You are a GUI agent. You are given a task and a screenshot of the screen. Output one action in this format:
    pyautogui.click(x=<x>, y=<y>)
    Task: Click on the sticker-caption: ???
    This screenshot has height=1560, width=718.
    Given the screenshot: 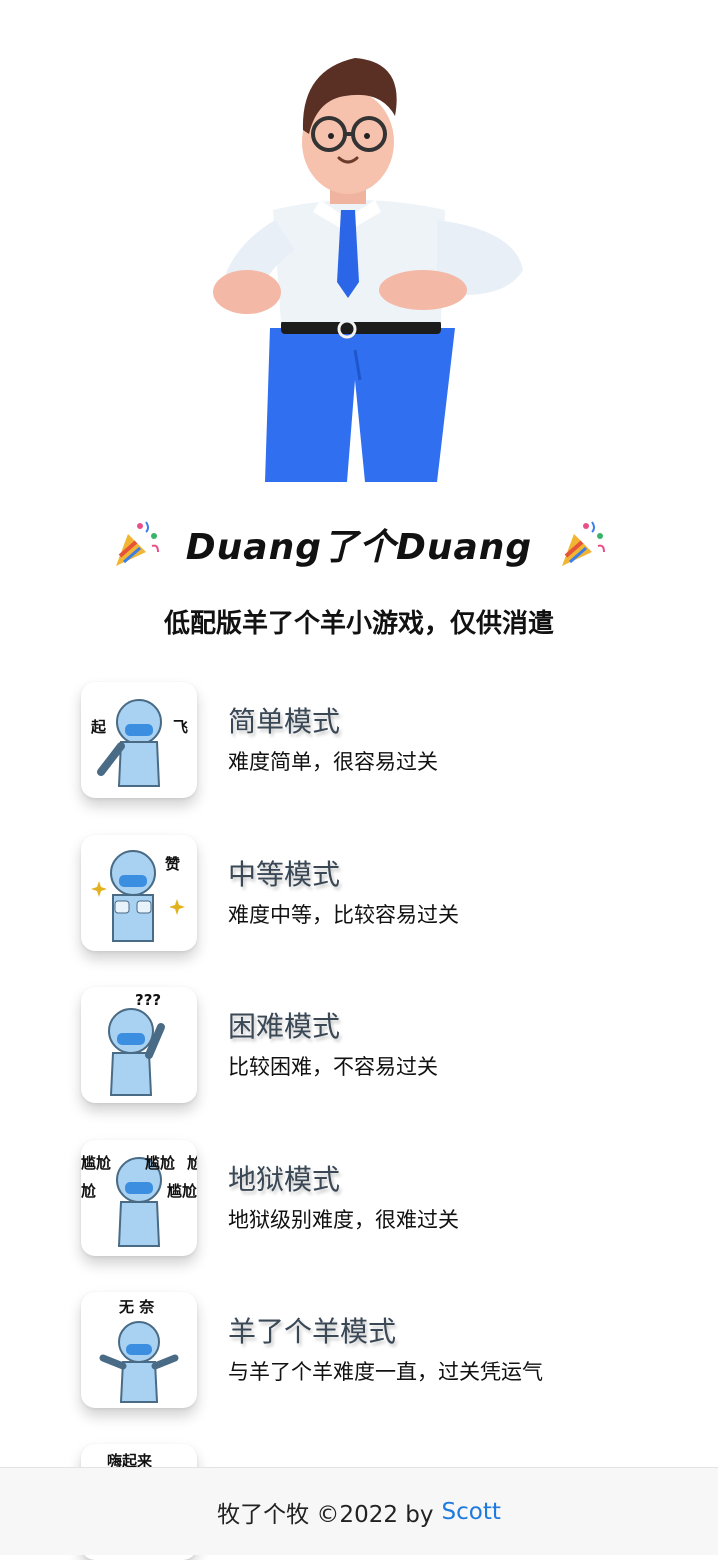 What is the action you would take?
    pyautogui.click(x=148, y=1000)
    